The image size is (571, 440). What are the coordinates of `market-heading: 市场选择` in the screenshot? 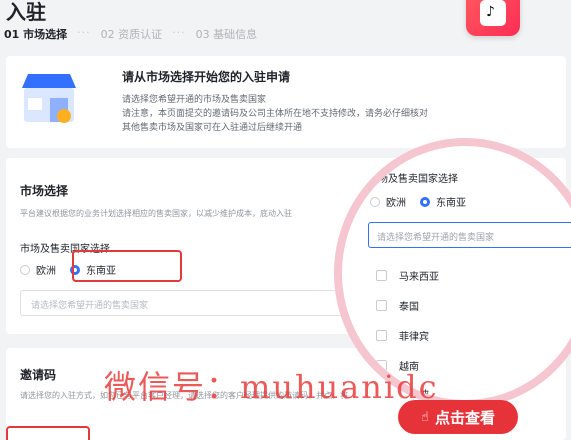 It's located at (44, 191).